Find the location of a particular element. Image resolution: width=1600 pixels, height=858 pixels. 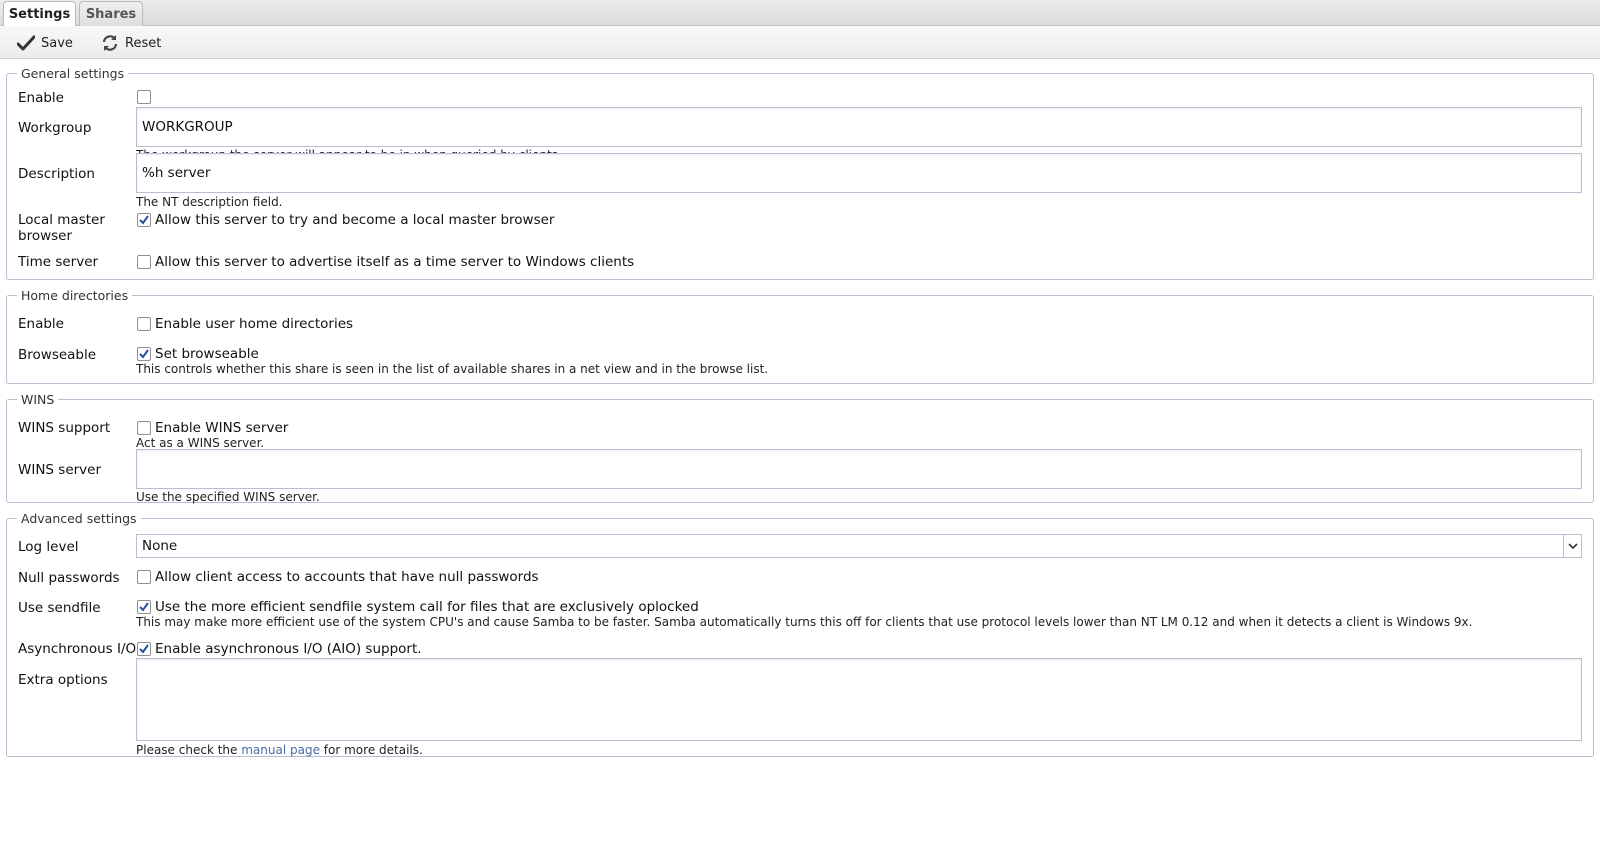

tab-settings: Settings is located at coordinates (39, 14).